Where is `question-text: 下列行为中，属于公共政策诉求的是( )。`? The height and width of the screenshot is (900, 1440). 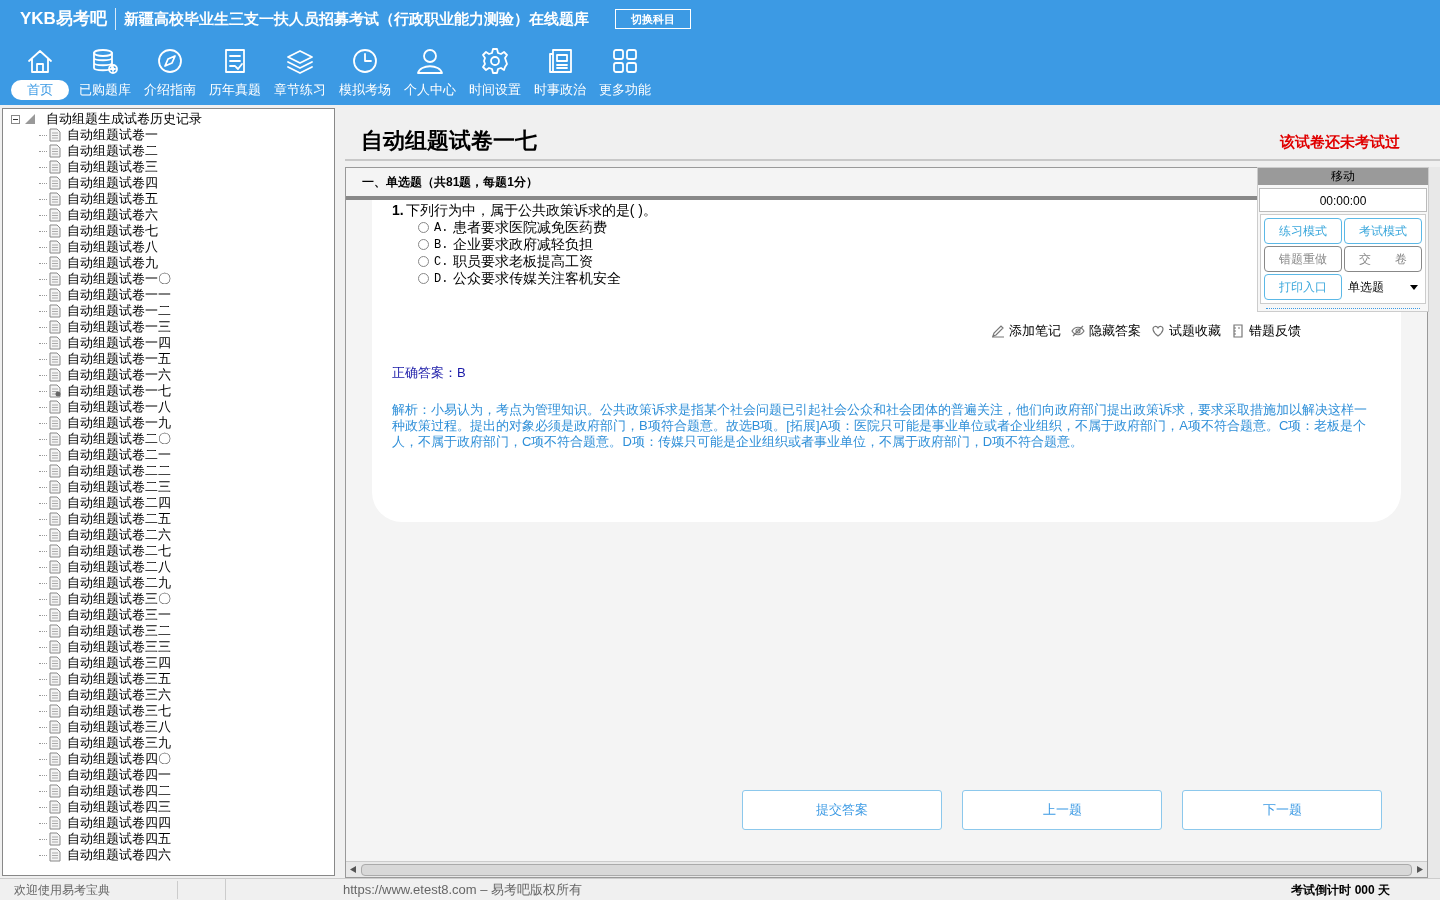 question-text: 下列行为中，属于公共政策诉求的是( )。 is located at coordinates (531, 210).